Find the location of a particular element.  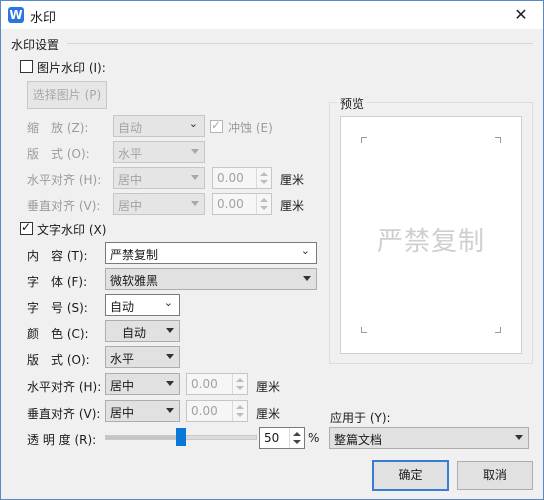

text-valign-select: 居中 is located at coordinates (142, 411).